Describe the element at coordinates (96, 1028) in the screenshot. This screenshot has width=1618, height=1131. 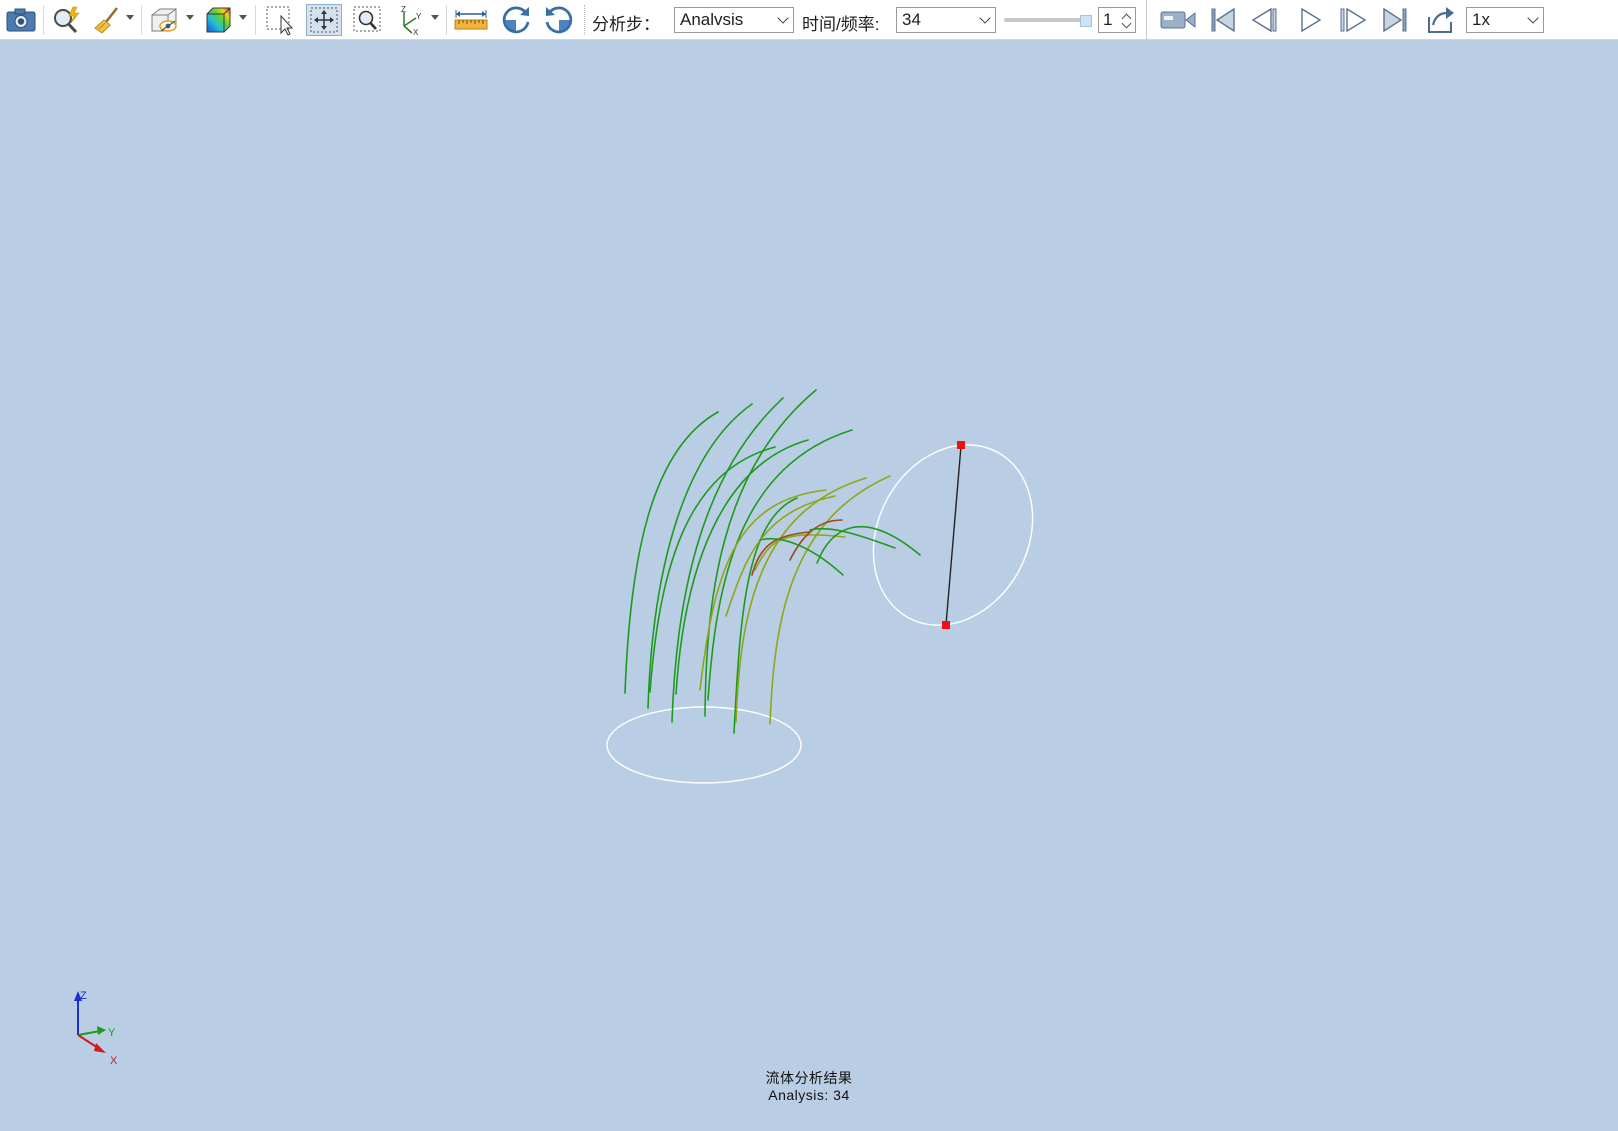
I see `axis-triad: Z Y X` at that location.